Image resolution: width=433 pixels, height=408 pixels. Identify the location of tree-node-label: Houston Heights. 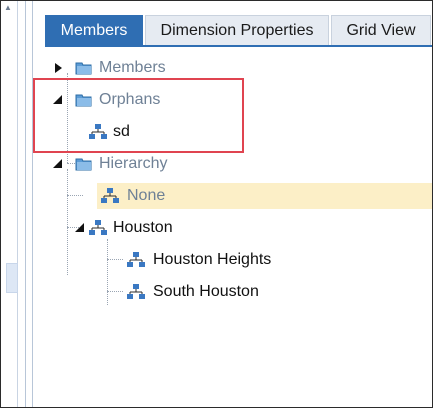
(212, 259).